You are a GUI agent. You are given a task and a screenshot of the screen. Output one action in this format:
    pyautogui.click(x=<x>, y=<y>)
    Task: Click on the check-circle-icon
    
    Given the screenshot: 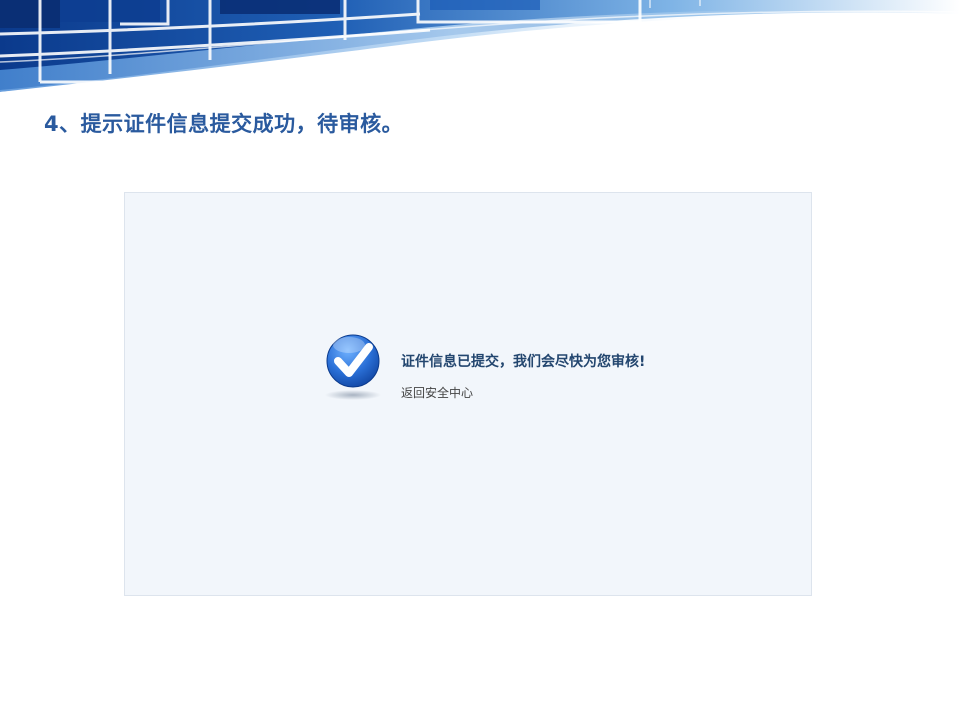 What is the action you would take?
    pyautogui.click(x=353, y=367)
    